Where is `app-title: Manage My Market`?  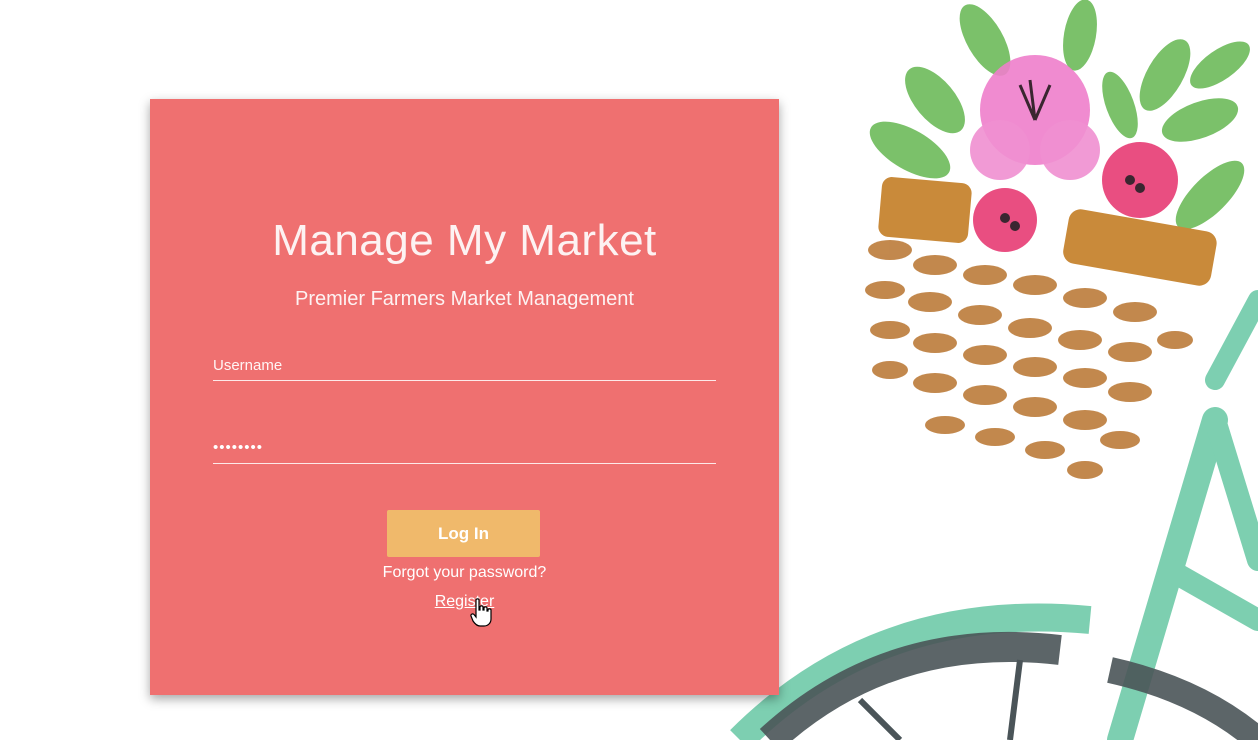 app-title: Manage My Market is located at coordinates (464, 240).